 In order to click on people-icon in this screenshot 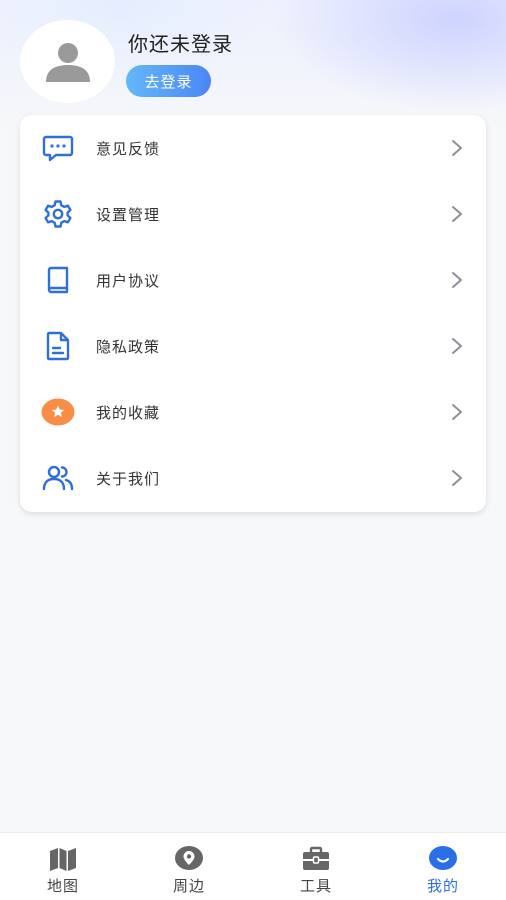, I will do `click(58, 478)`.